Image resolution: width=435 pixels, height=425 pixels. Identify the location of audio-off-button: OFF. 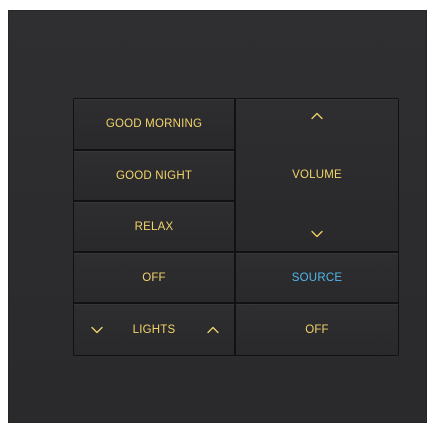
(317, 329).